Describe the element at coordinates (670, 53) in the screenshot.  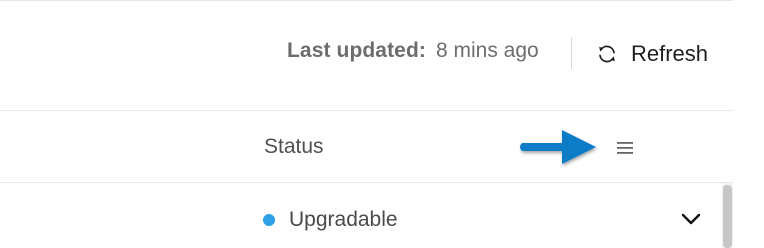
I see `refresh-label: Refresh` at that location.